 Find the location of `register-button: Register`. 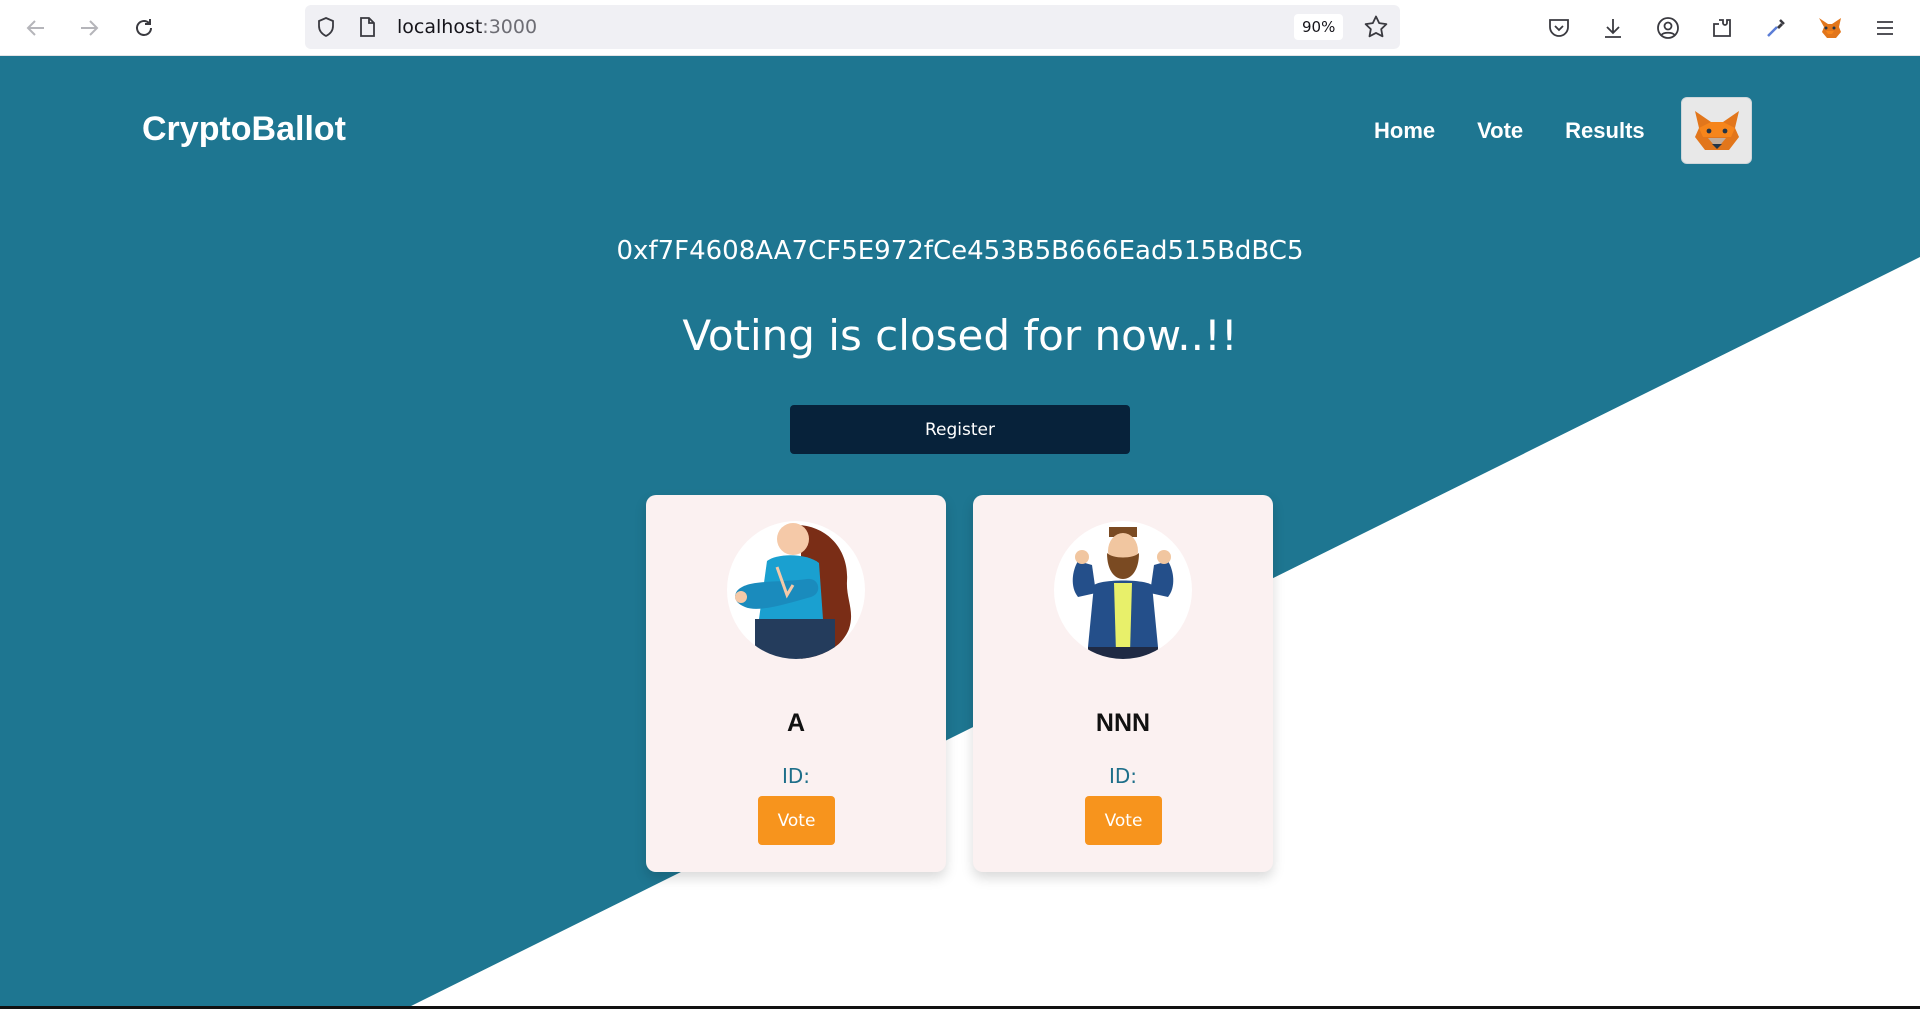

register-button: Register is located at coordinates (960, 429).